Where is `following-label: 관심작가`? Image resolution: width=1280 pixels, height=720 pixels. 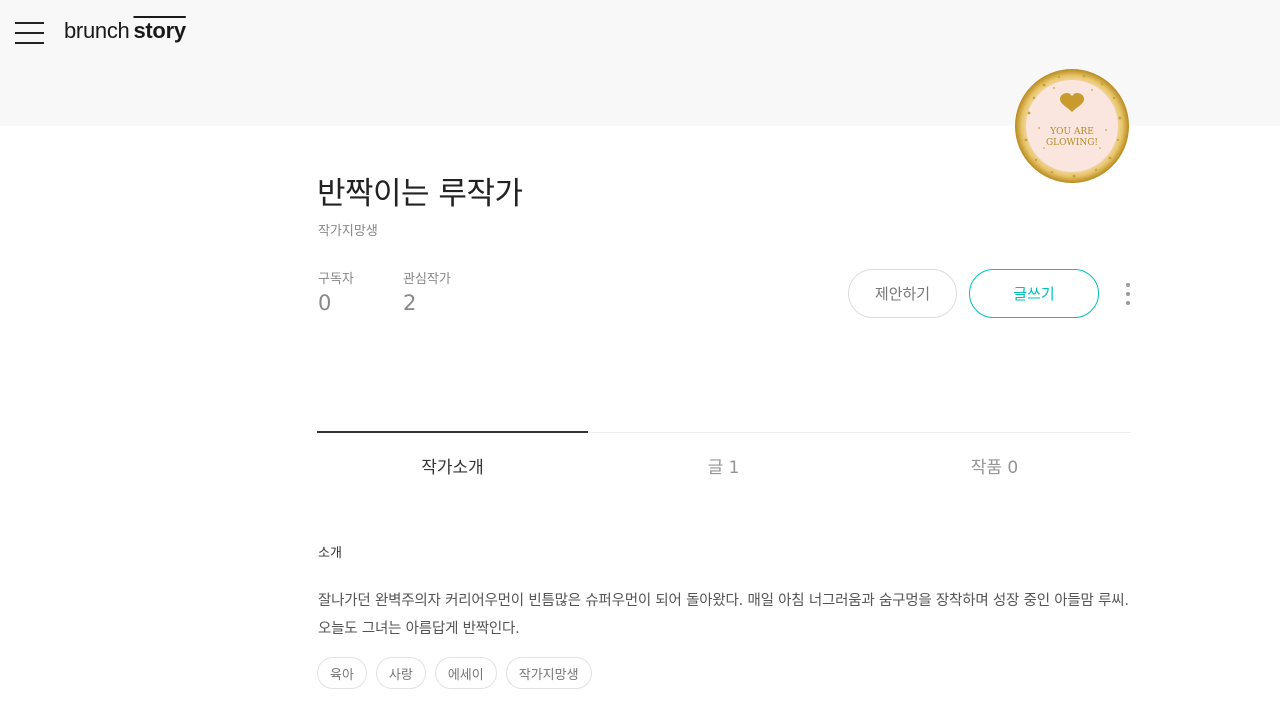
following-label: 관심작가 is located at coordinates (427, 279).